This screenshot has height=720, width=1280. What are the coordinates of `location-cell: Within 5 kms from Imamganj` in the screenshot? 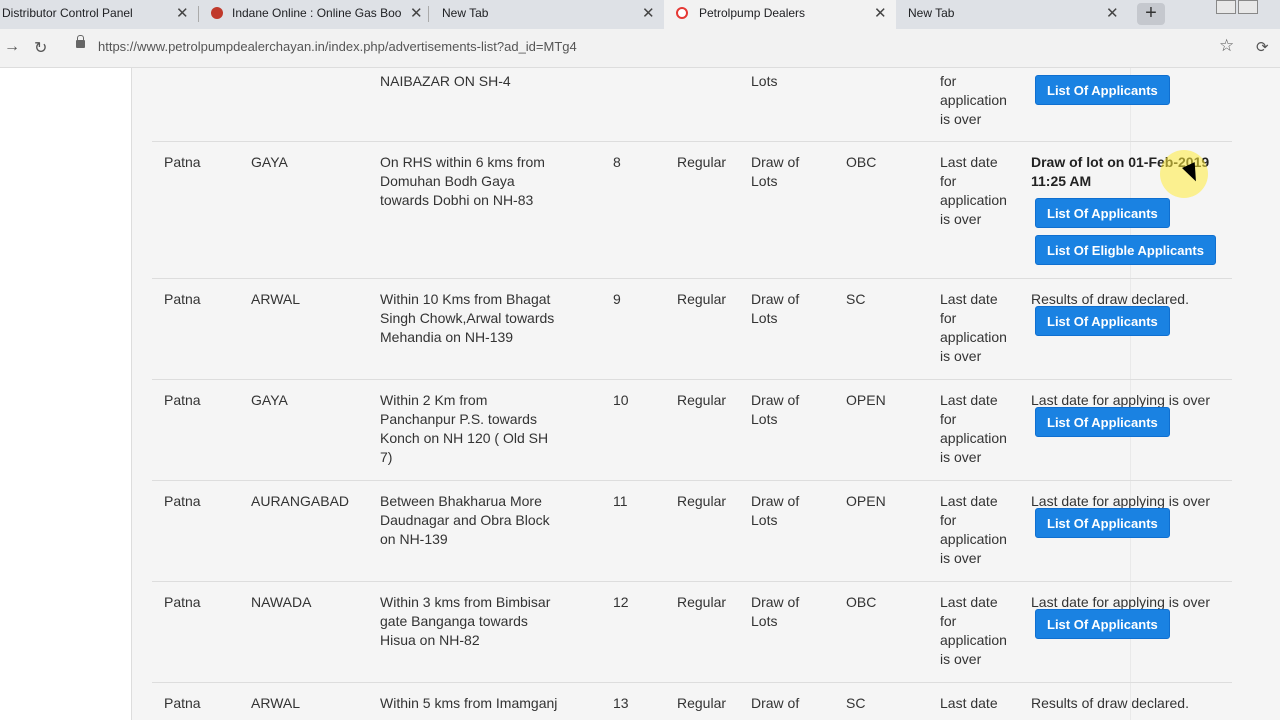 It's located at (469, 703).